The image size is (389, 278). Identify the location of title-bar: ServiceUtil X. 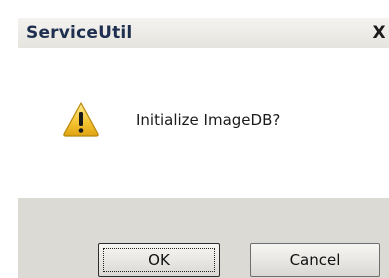
(203, 33).